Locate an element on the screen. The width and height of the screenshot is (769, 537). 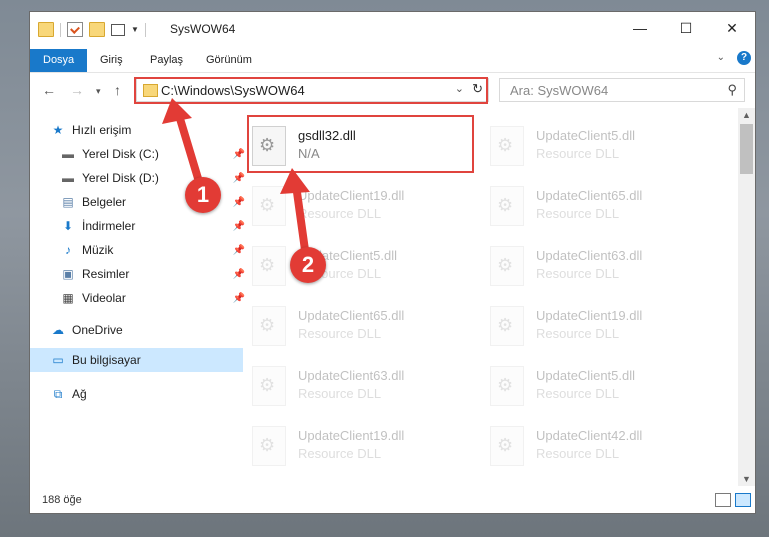
view-switcher is located at coordinates (733, 500).